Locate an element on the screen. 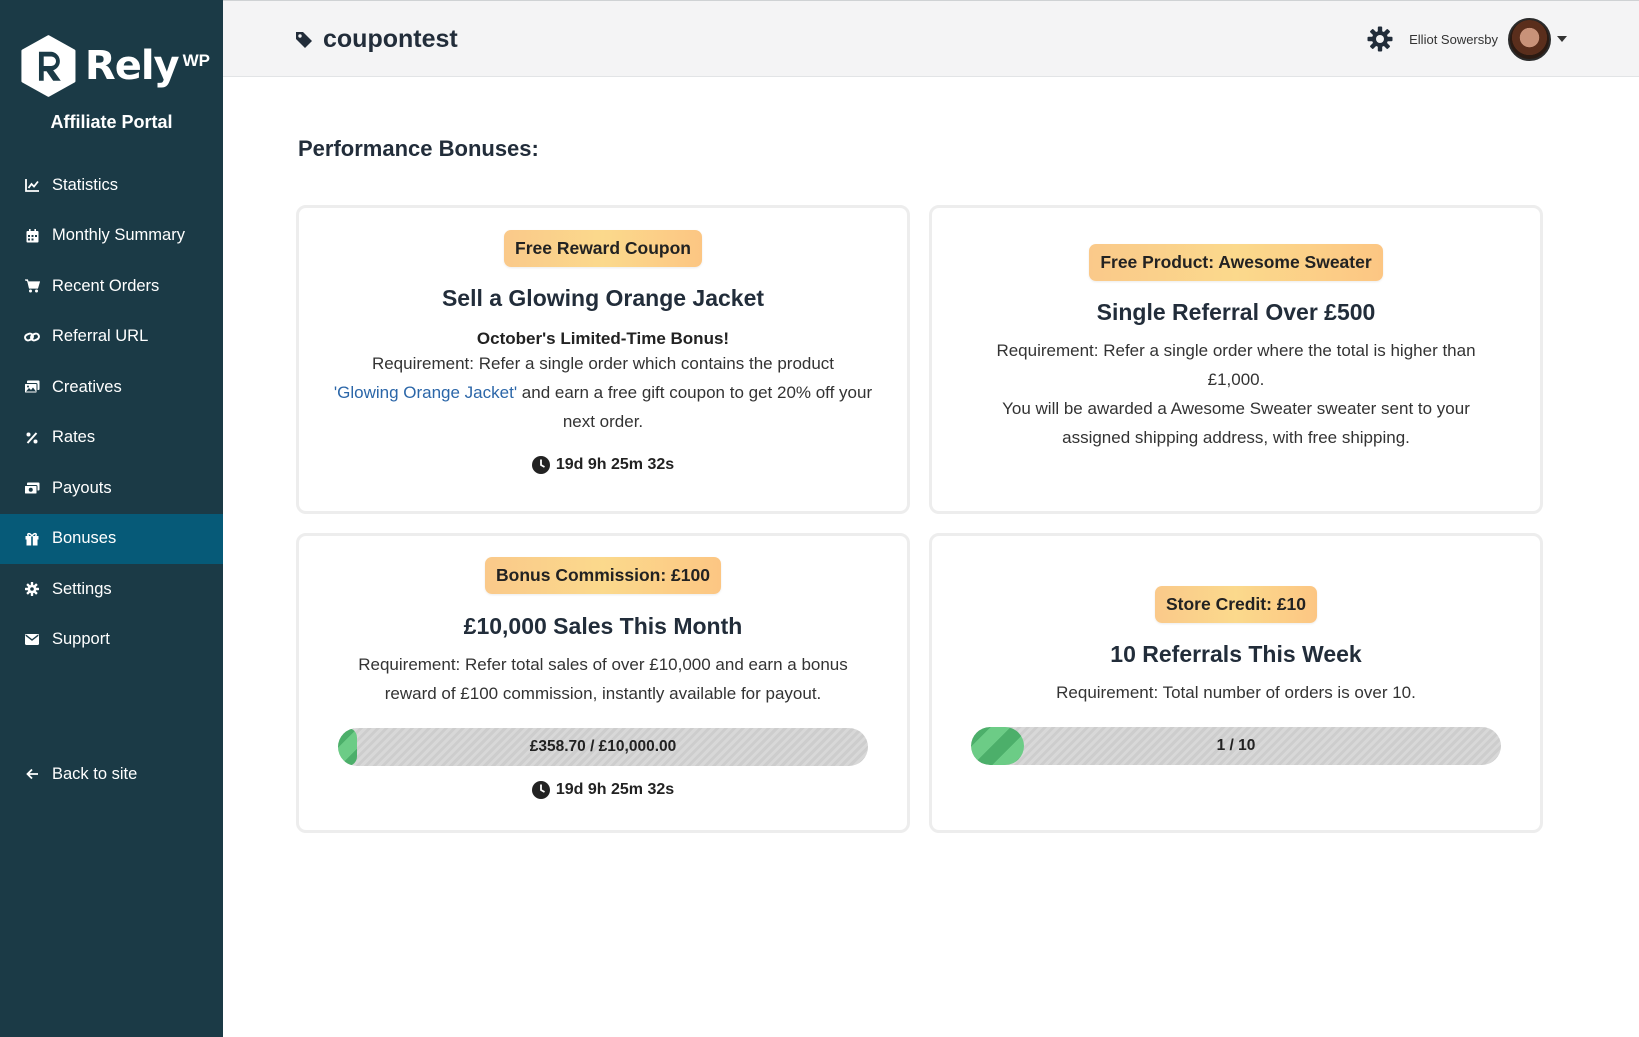  progress-label: 1 / 10 is located at coordinates (1236, 745).